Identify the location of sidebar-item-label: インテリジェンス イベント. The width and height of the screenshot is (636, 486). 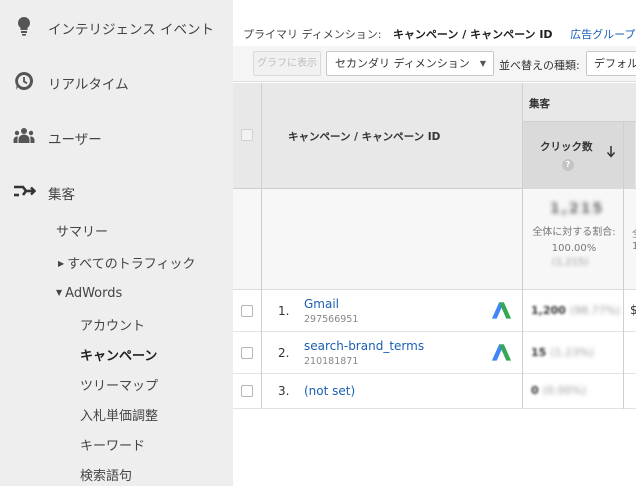
(131, 30).